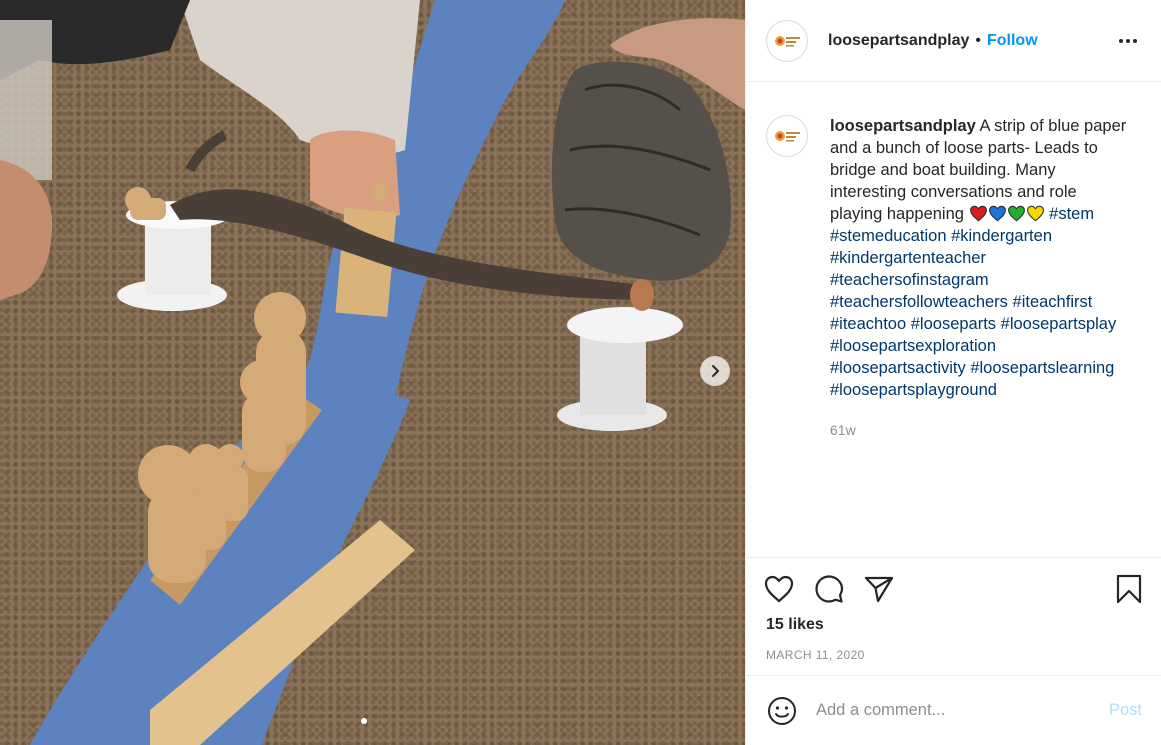 The height and width of the screenshot is (745, 1161). I want to click on green-heart-icon, so click(1016, 213).